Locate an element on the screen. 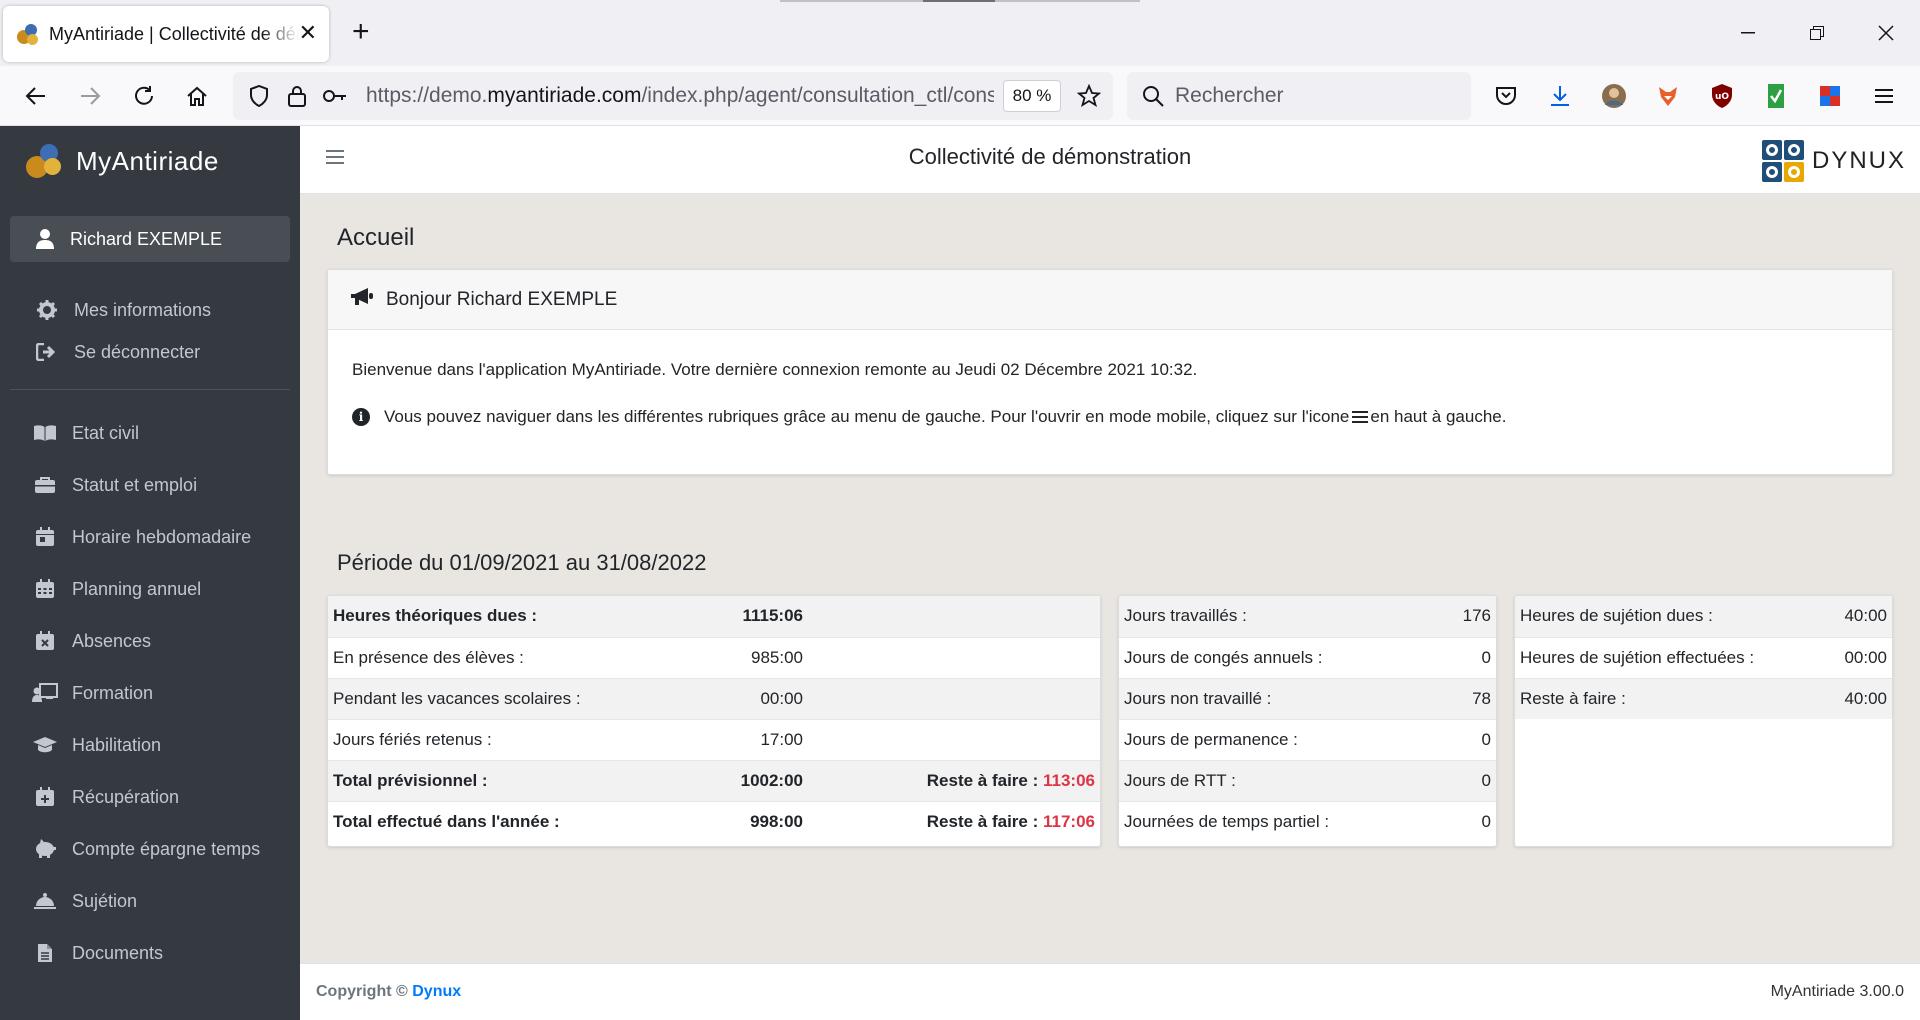 The width and height of the screenshot is (1920, 1020). dynux-logo-text: DYNUX is located at coordinates (1858, 160).